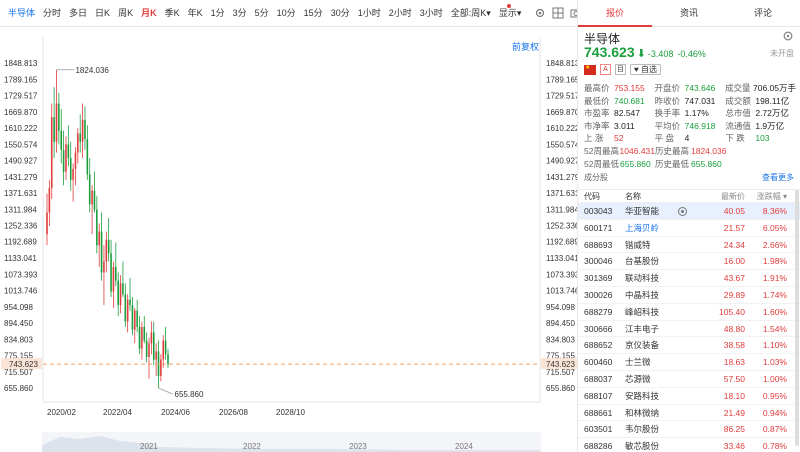 This screenshot has width=800, height=452. What do you see at coordinates (21, 290) in the screenshot?
I see `y-tick-left: 1013.746` at bounding box center [21, 290].